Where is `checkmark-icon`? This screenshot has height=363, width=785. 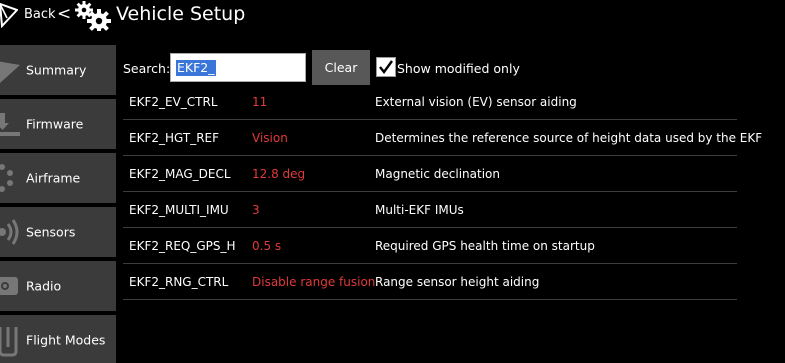 checkmark-icon is located at coordinates (386, 67).